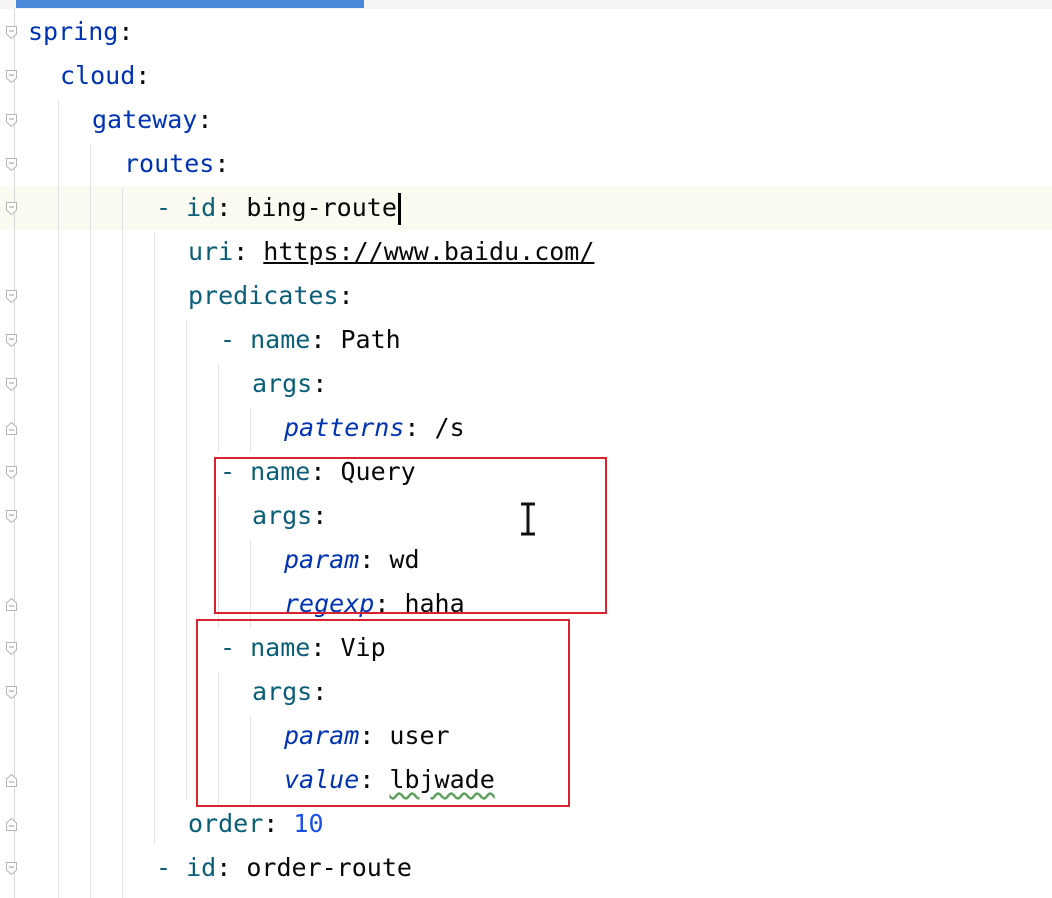  Describe the element at coordinates (383, 713) in the screenshot. I see `vip-predicate-highlight` at that location.